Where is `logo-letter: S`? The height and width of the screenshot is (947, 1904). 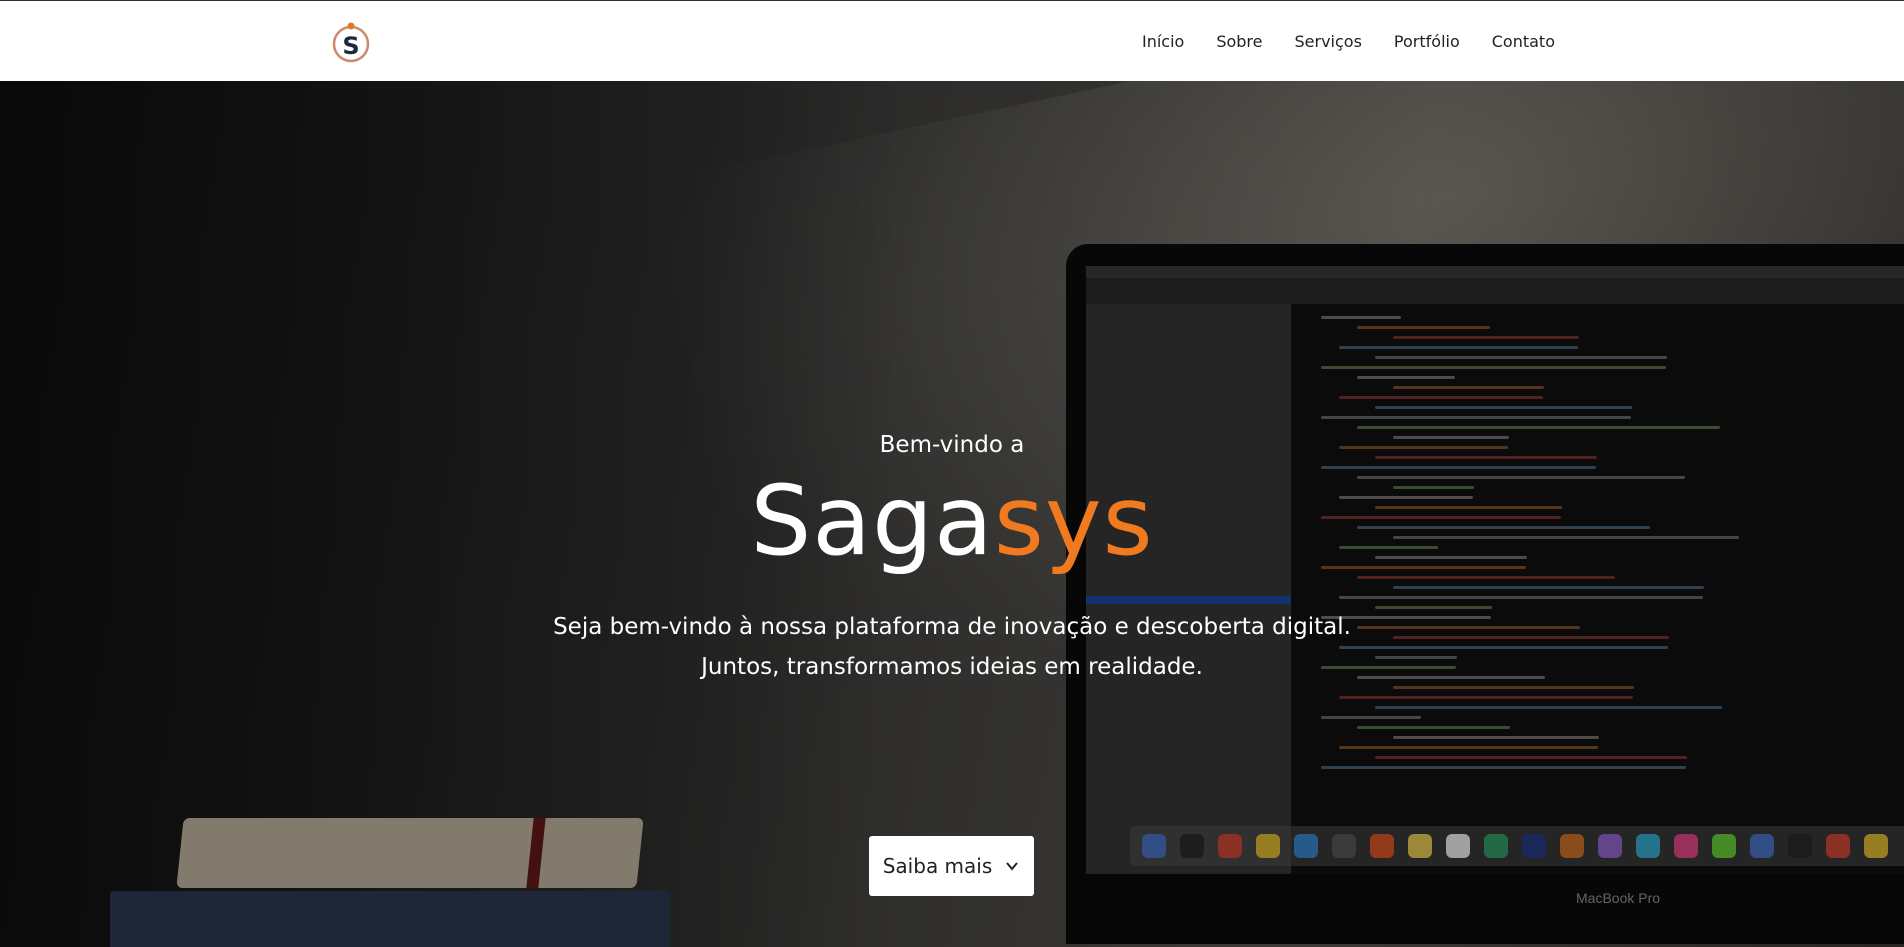
logo-letter: S is located at coordinates (350, 46).